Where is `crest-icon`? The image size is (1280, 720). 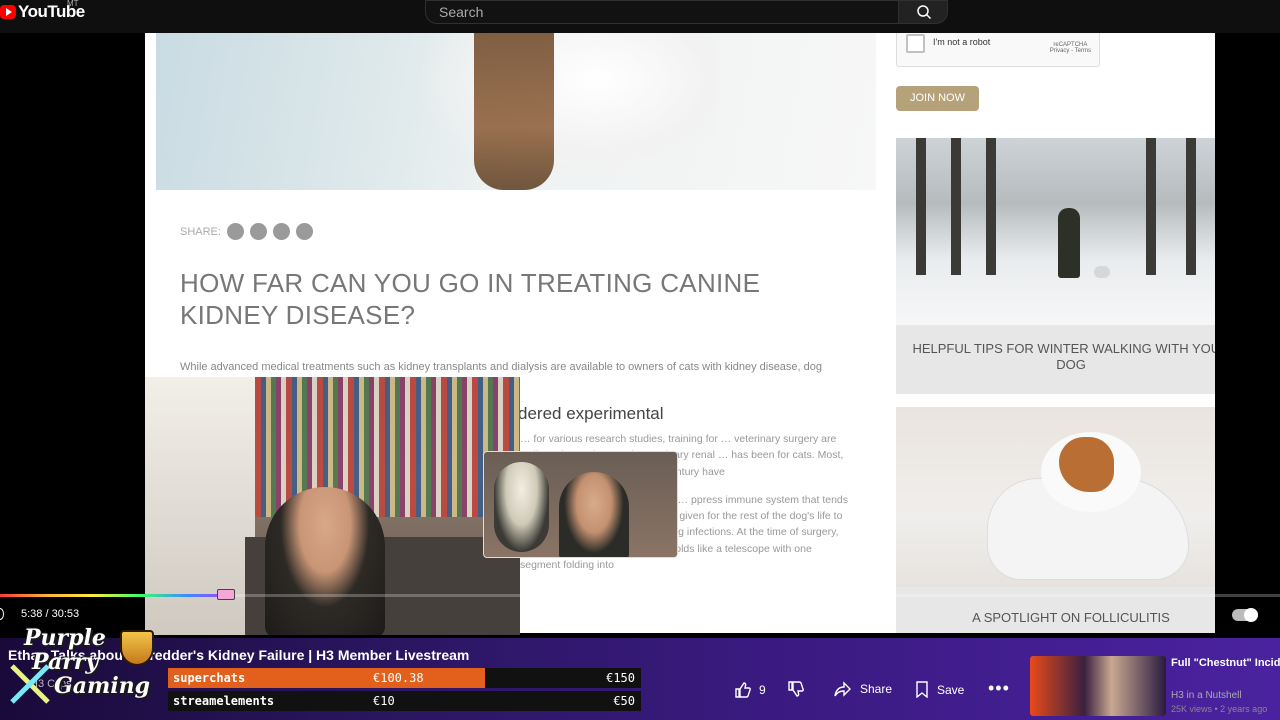
crest-icon is located at coordinates (137, 648).